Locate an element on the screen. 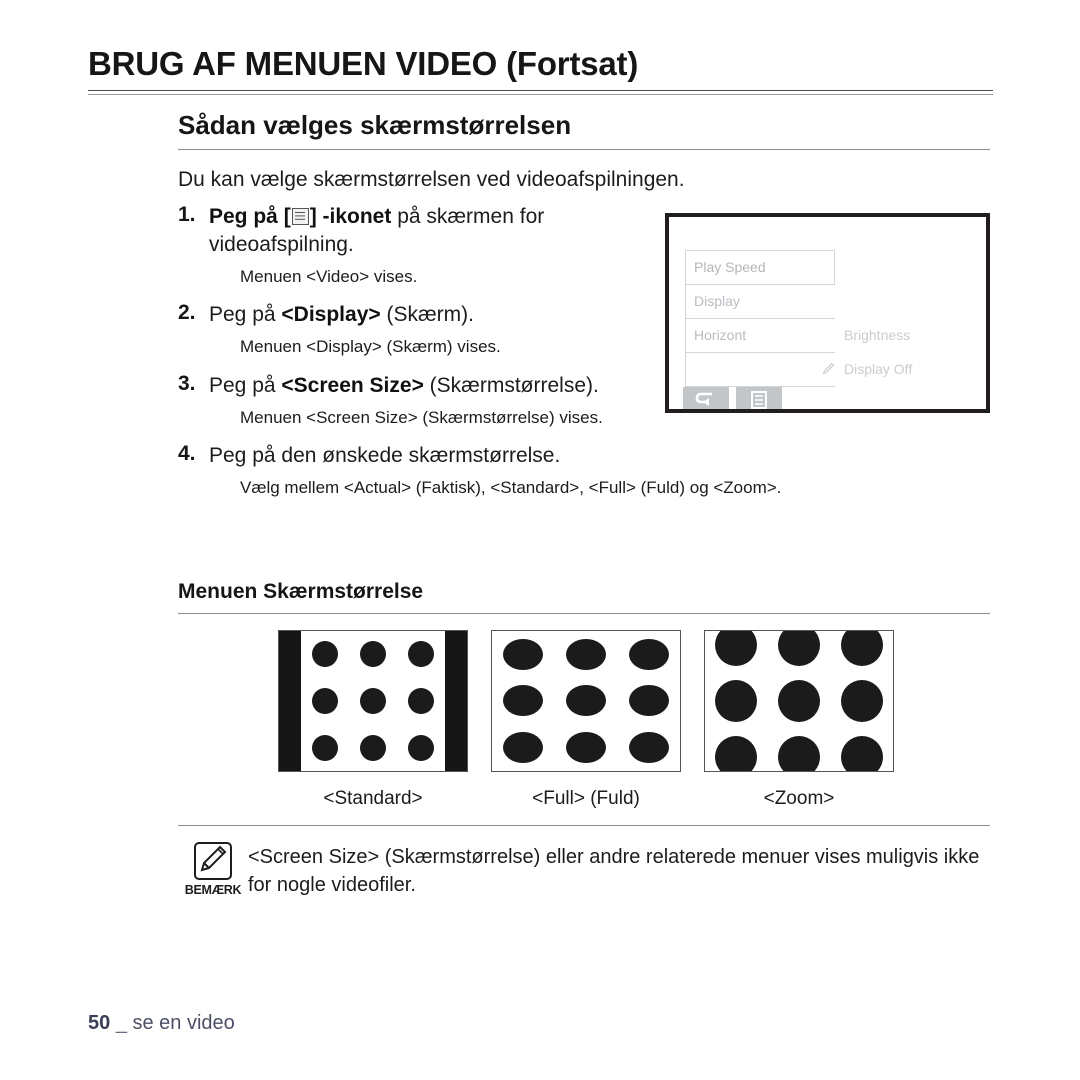 The height and width of the screenshot is (1080, 1080). page-title: BRUG AF MENUEN VIDEO (Fortsat) is located at coordinates (363, 63).